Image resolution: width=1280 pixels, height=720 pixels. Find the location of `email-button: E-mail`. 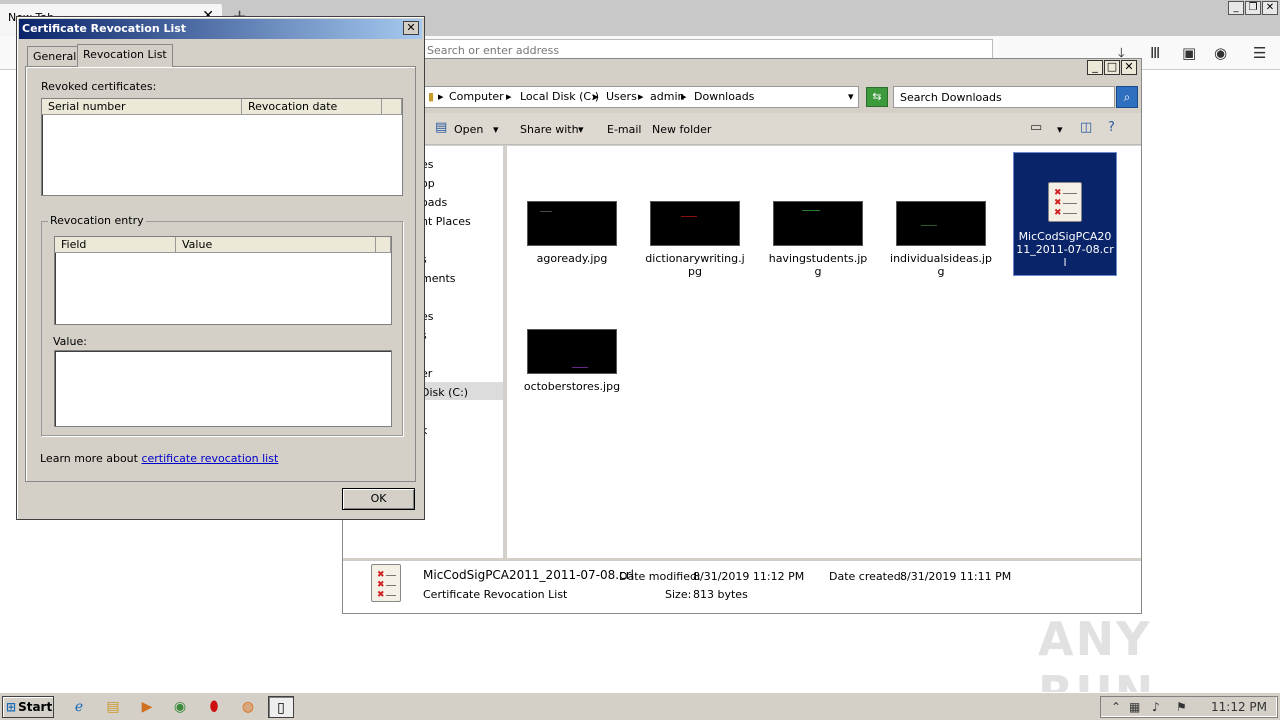

email-button: E-mail is located at coordinates (624, 129).